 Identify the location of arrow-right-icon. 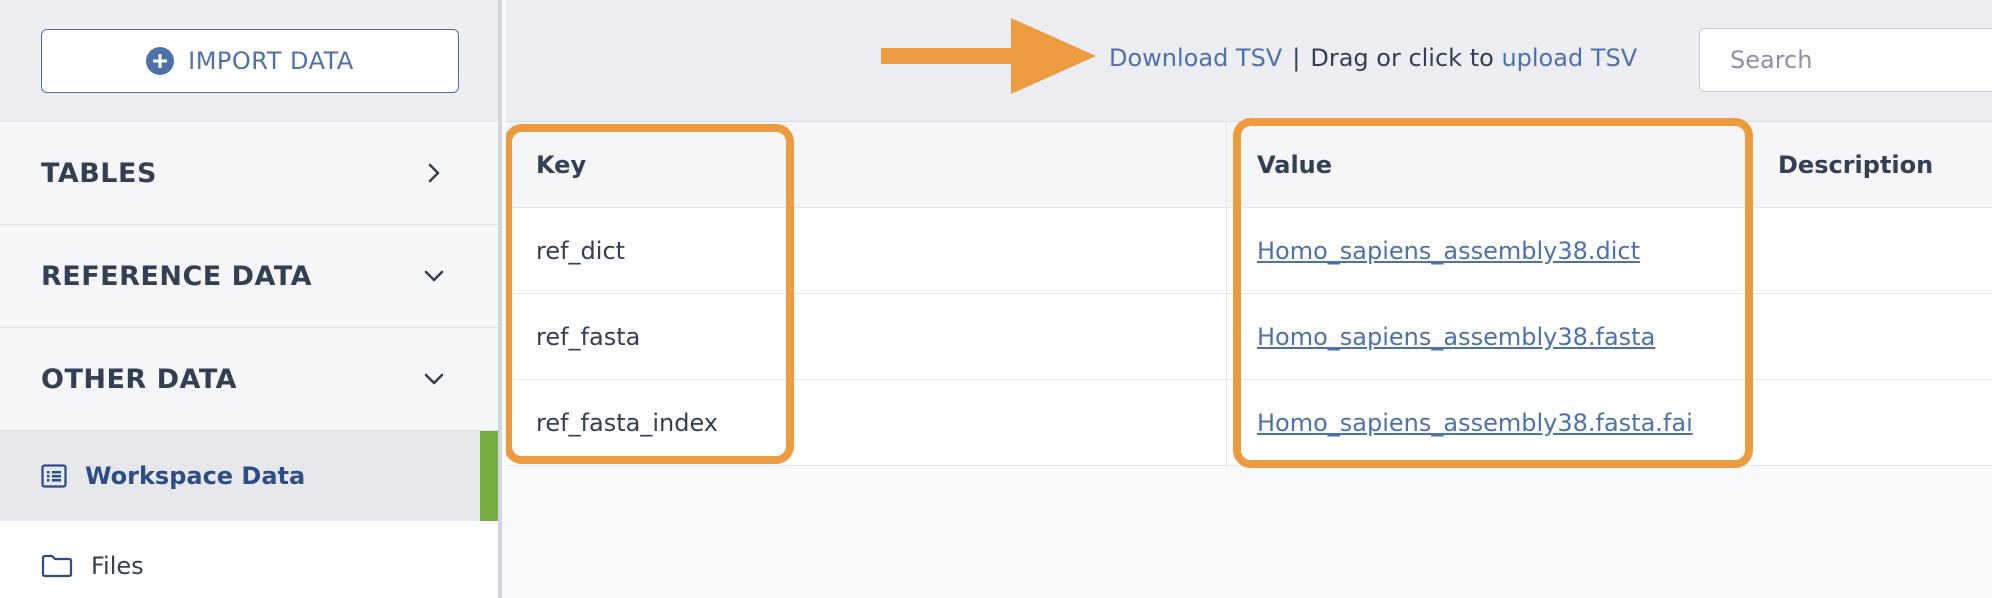
(988, 56).